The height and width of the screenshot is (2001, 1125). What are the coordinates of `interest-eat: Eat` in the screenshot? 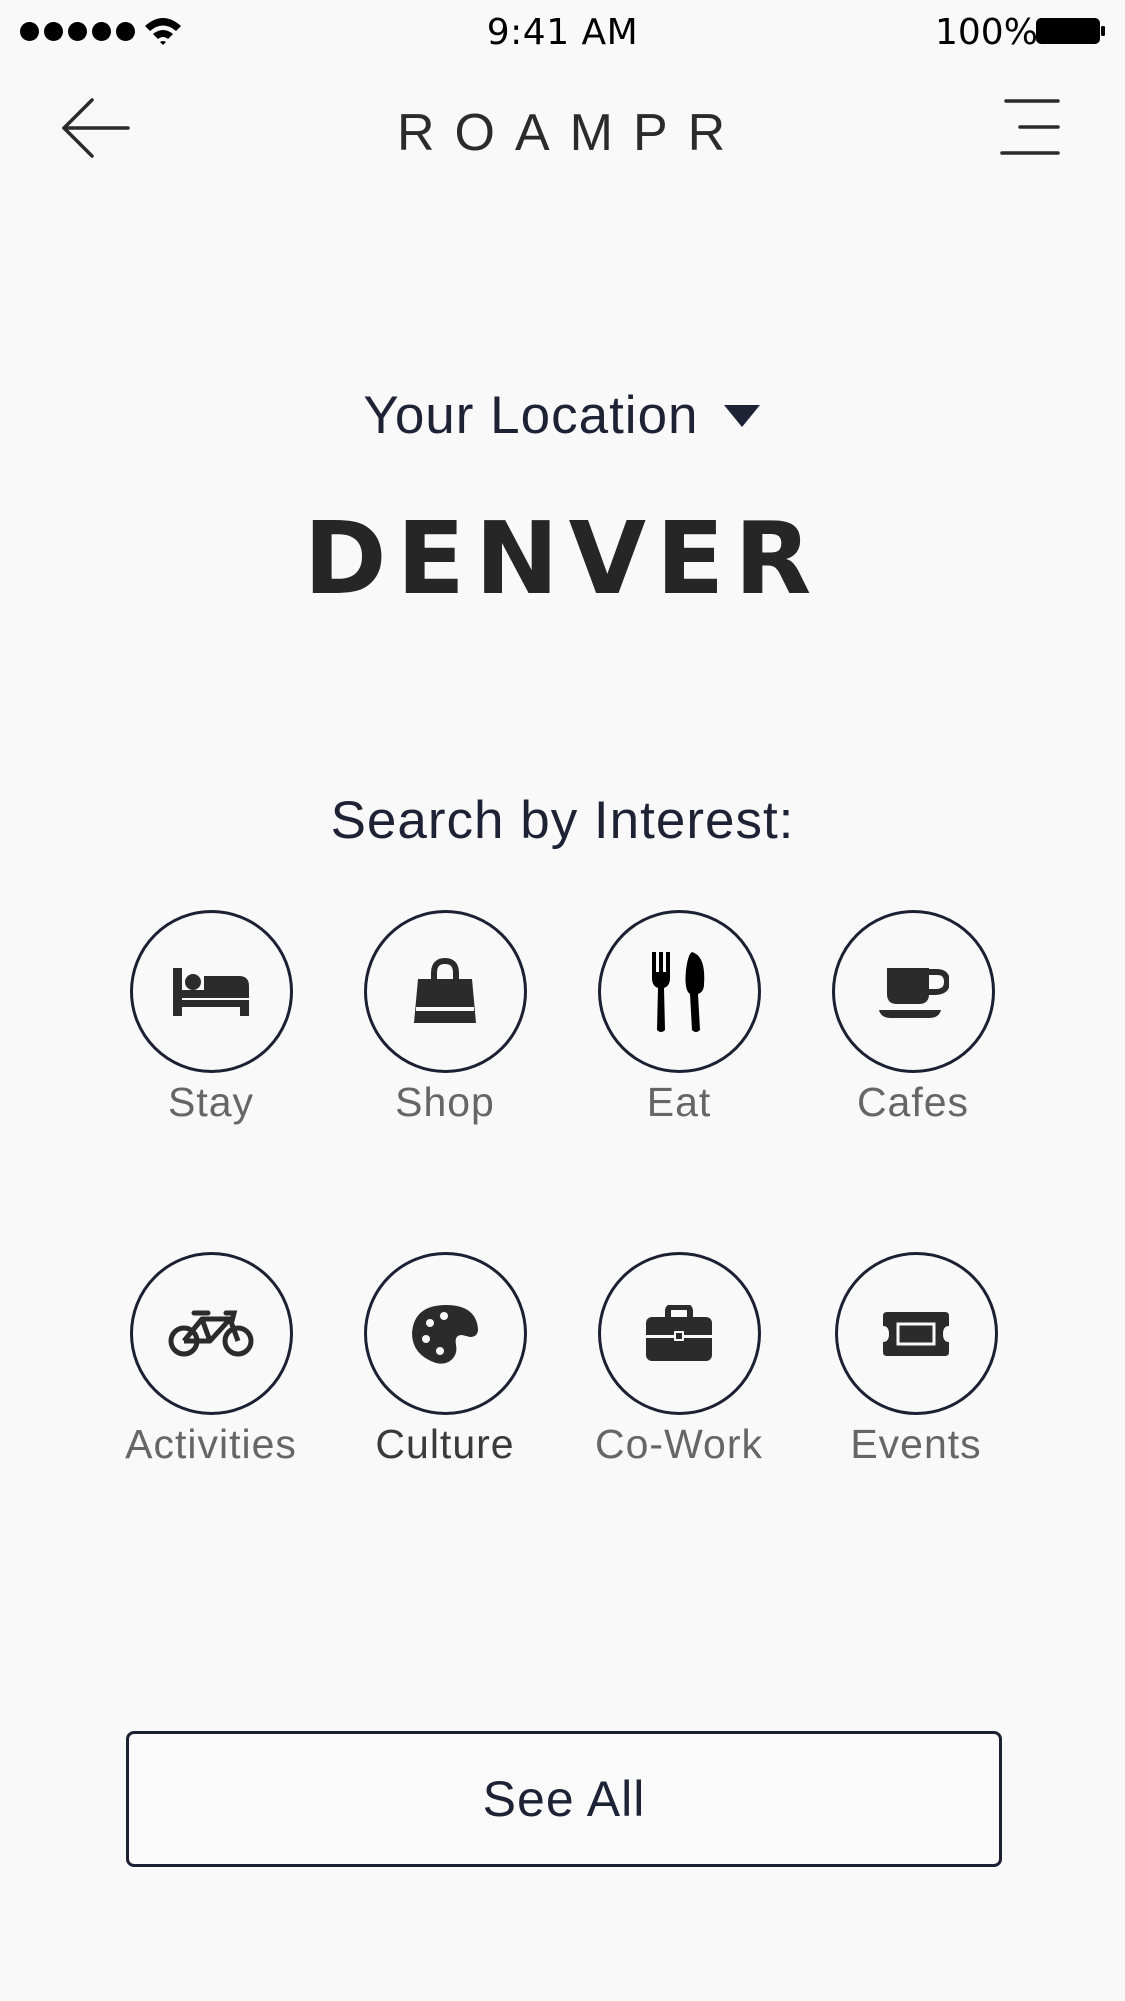 It's located at (679, 1018).